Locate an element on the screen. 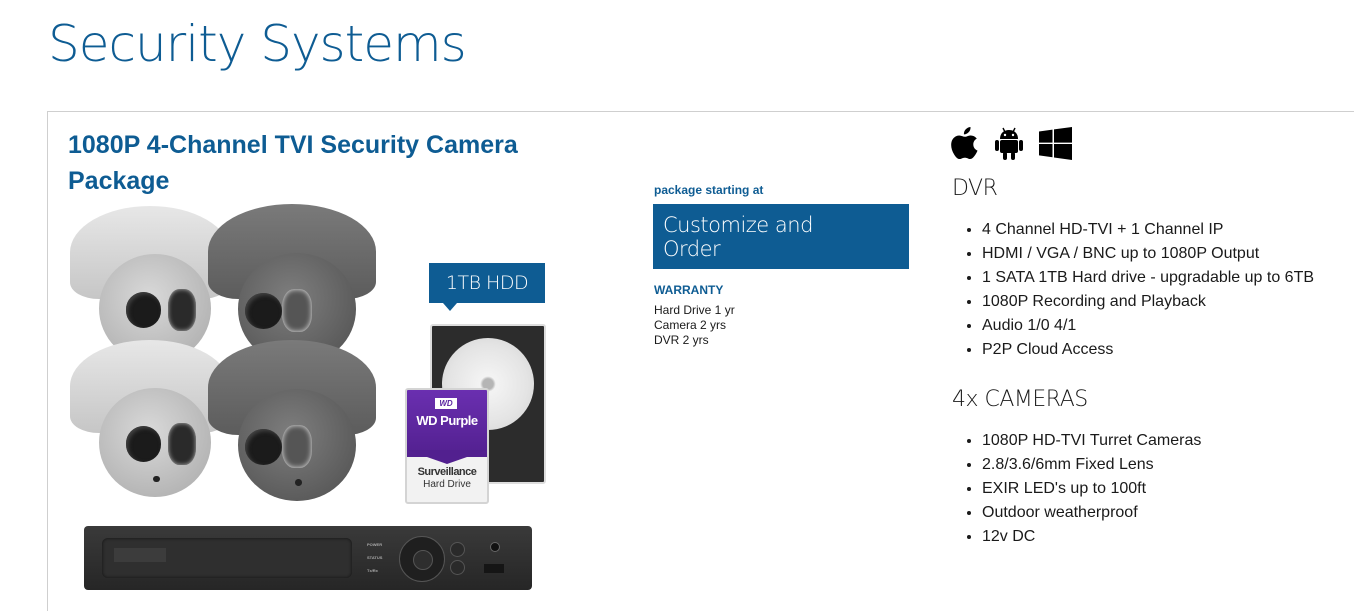  spec-item: 4 Channel HD-TVI + 1 Channel IP is located at coordinates (1148, 230).